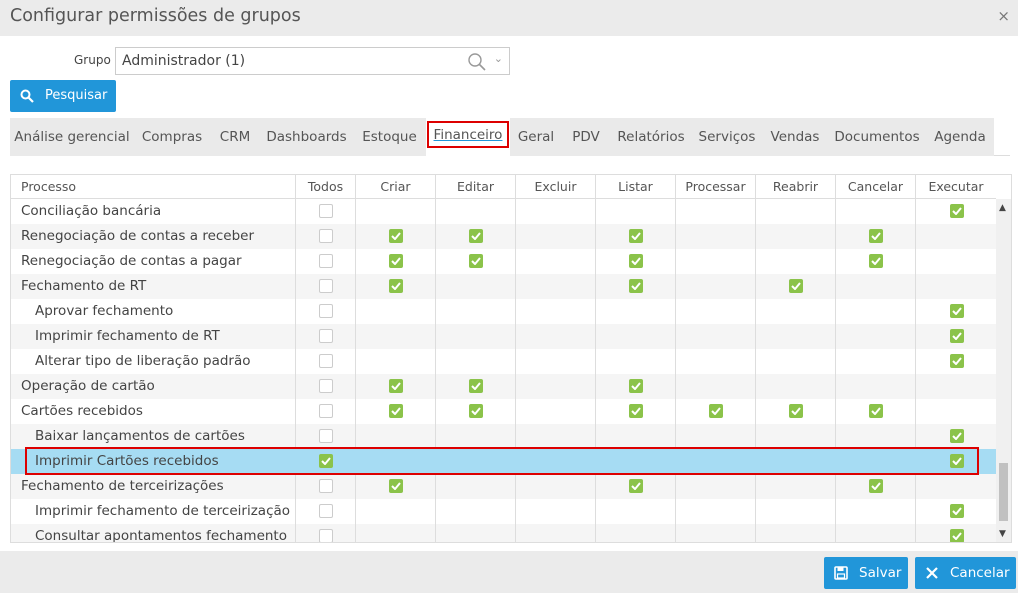 This screenshot has width=1018, height=593. I want to click on table-row: Imprimir Cartões recebidos, so click(503, 461).